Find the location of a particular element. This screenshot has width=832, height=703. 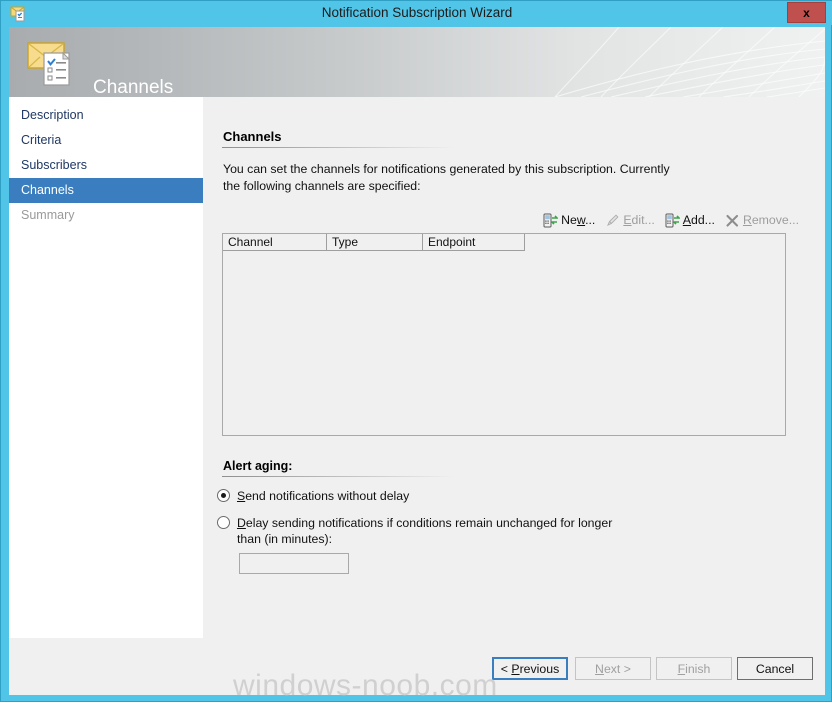

page-title: Channels is located at coordinates (252, 136).